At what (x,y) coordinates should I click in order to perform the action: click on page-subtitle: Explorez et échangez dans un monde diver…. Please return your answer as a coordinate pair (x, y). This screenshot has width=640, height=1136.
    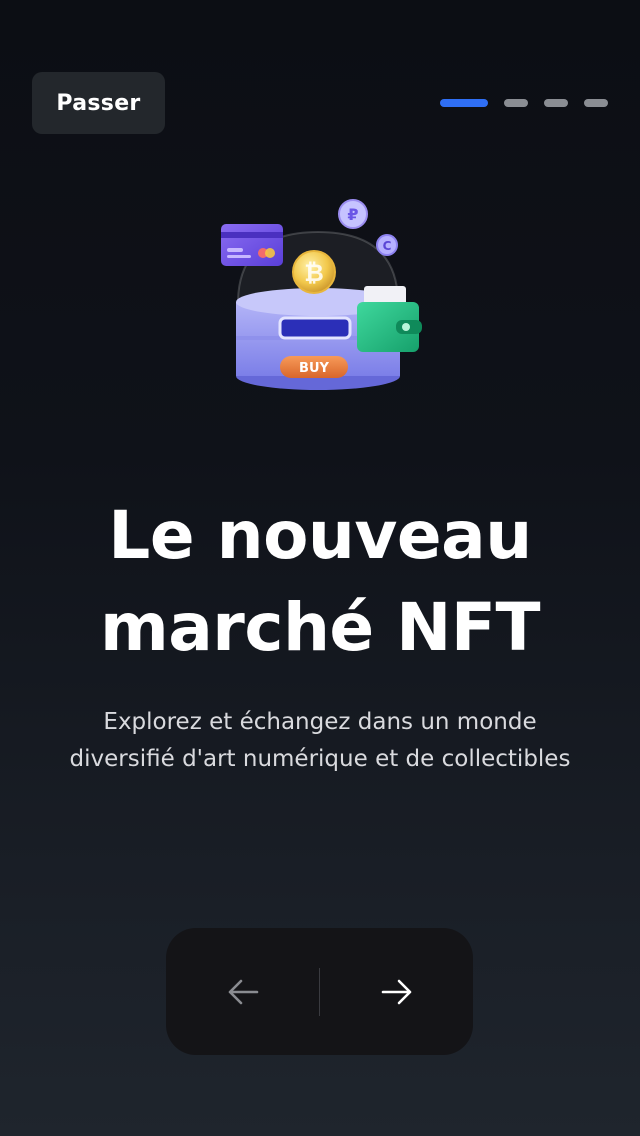
    Looking at the image, I should click on (320, 741).